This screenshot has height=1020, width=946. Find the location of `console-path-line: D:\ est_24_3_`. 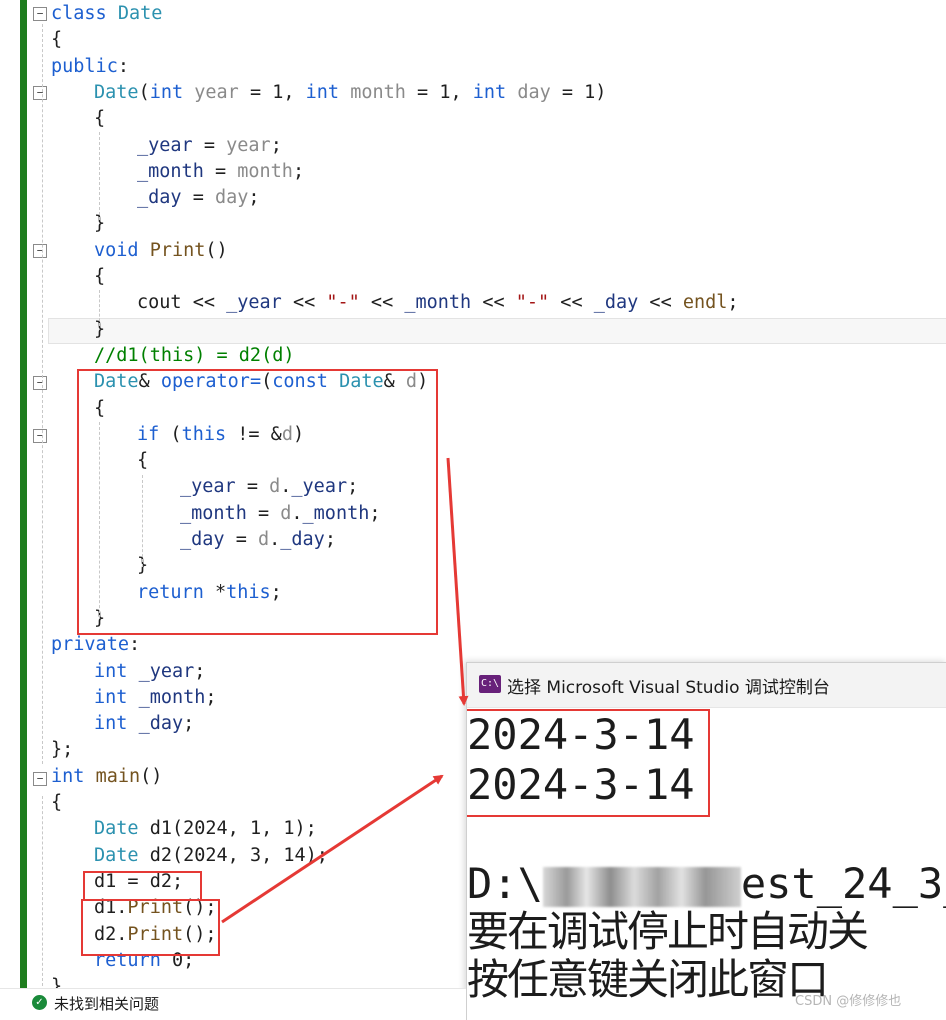

console-path-line: D:\ est_24_3_ is located at coordinates (706, 884).